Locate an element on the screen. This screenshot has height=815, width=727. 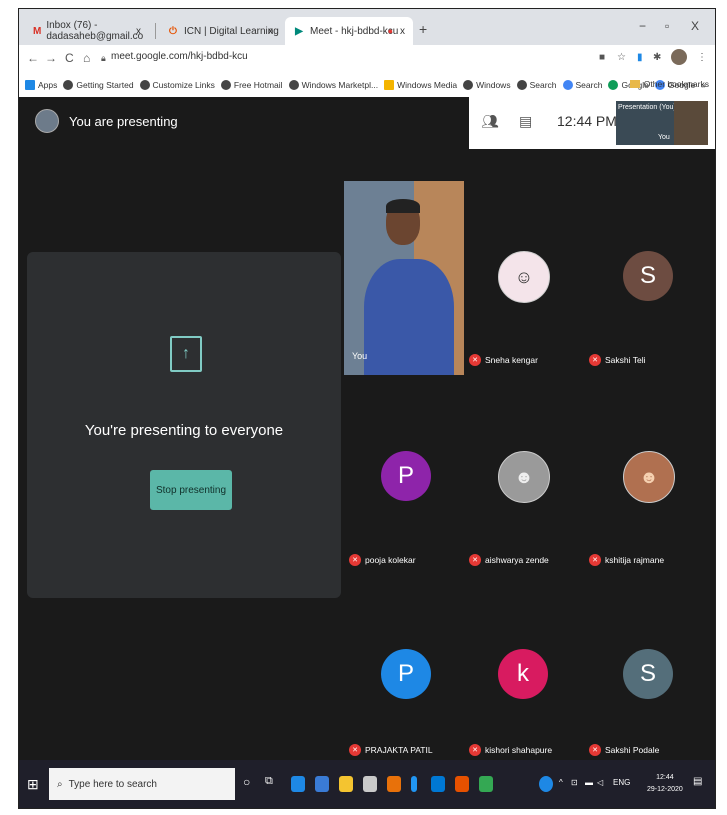
battery-icon: ▬ is located at coordinates (589, 782).